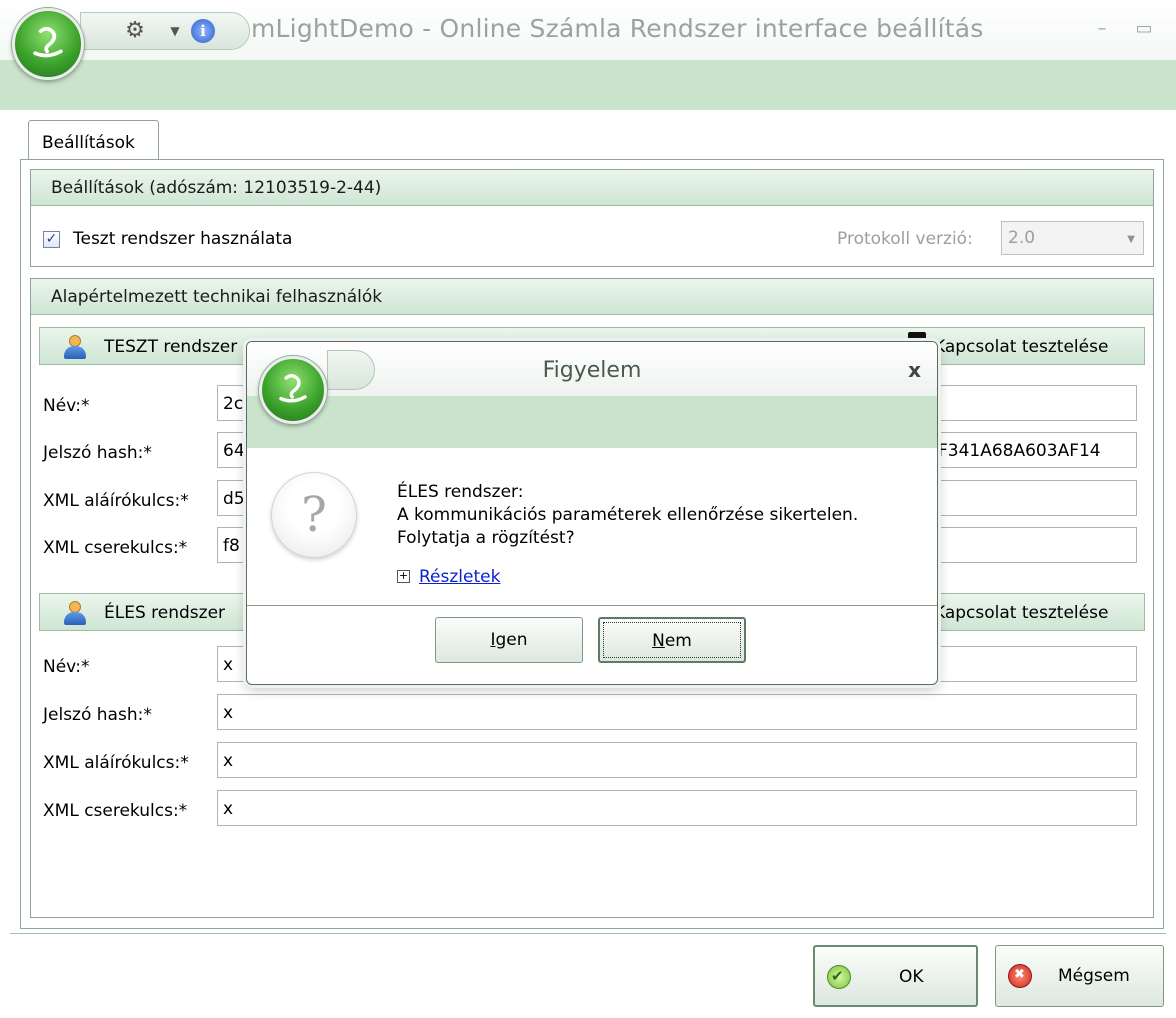 This screenshot has width=1176, height=1018. I want to click on tab-settings-label: Beállítások, so click(88, 143).